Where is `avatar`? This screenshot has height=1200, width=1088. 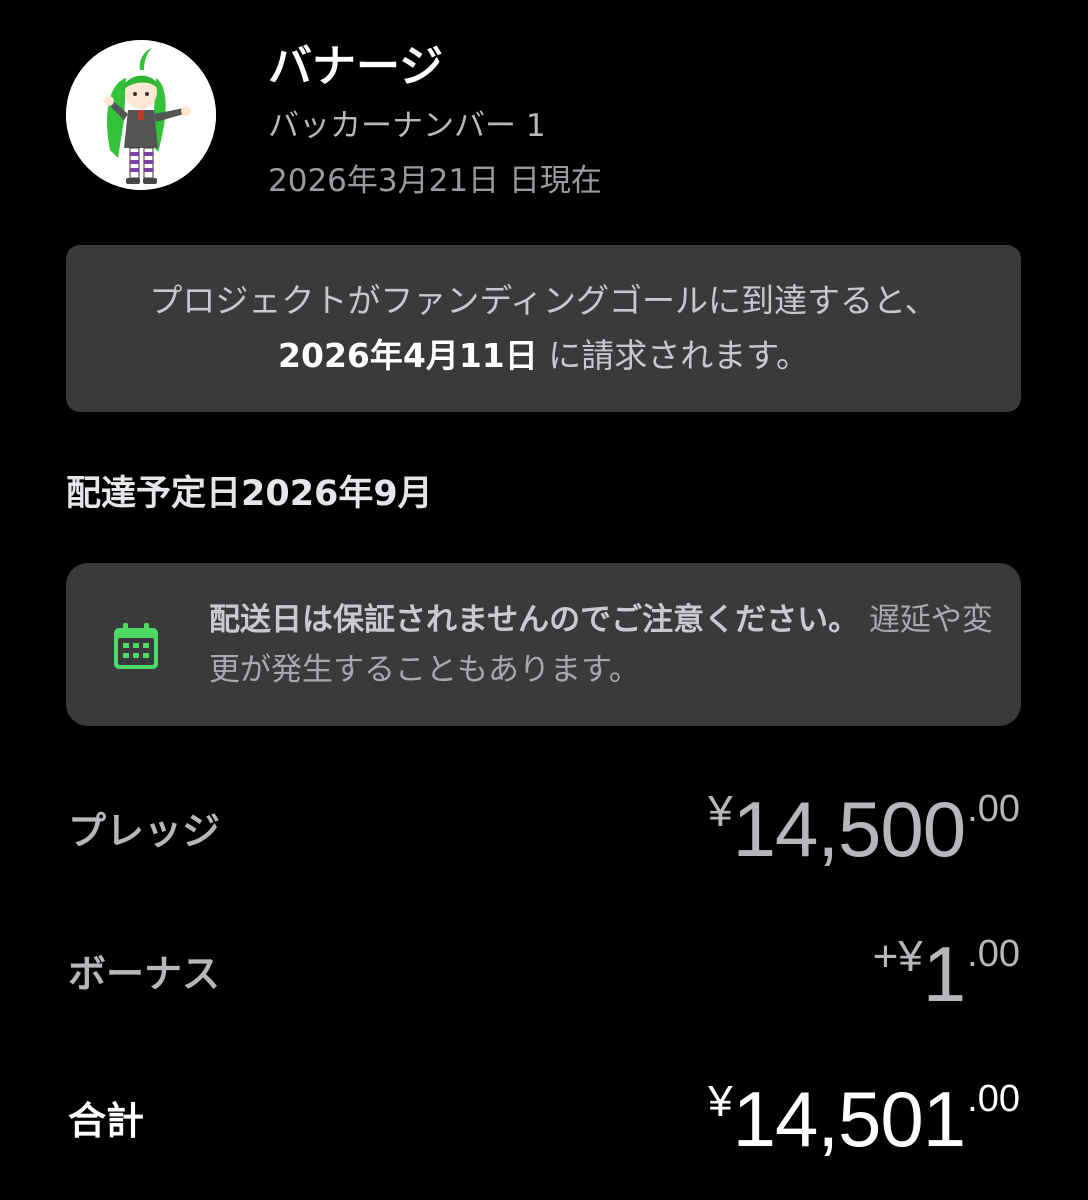
avatar is located at coordinates (141, 115).